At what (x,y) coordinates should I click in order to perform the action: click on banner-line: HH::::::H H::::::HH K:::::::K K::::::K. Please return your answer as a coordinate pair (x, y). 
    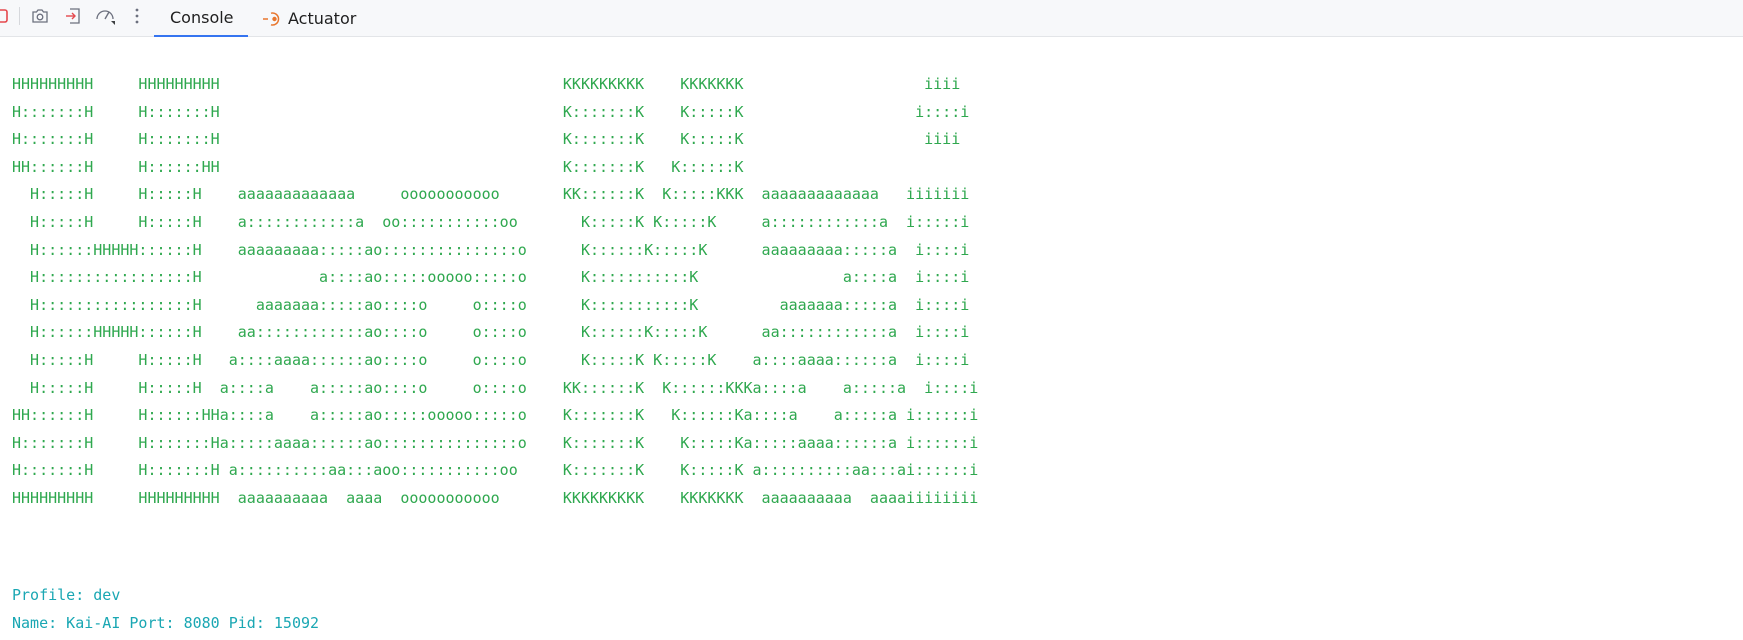
    Looking at the image, I should click on (378, 166).